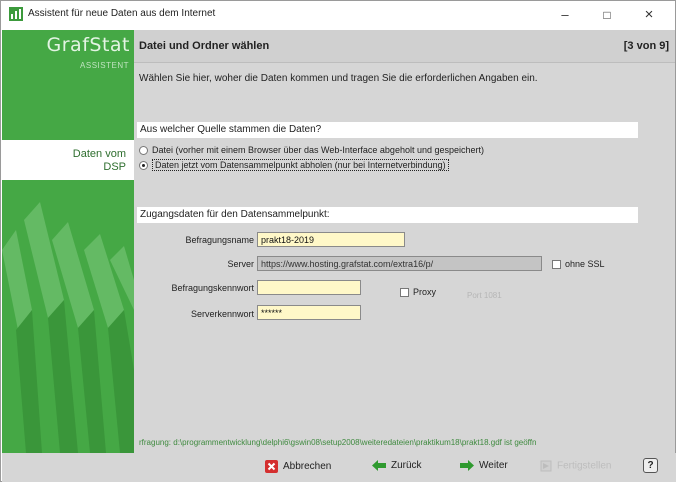  I want to click on ohne-ssl-box, so click(556, 265).